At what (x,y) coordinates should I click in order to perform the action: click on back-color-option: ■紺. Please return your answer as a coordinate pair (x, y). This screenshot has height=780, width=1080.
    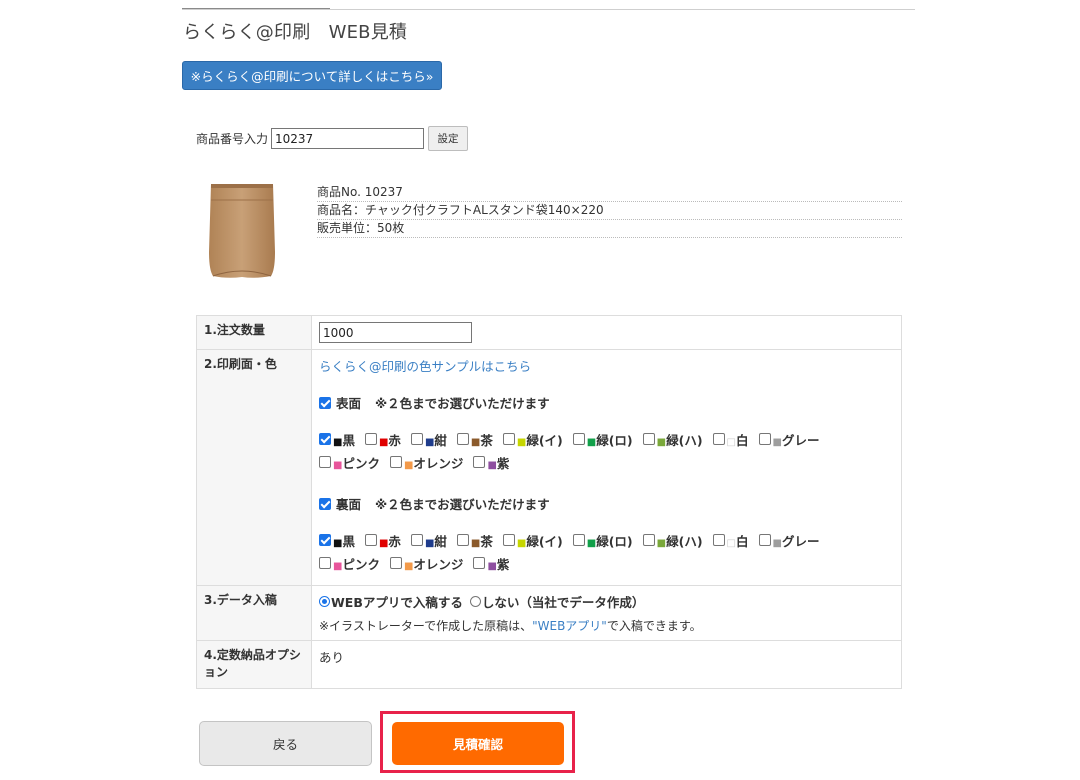
    Looking at the image, I should click on (428, 540).